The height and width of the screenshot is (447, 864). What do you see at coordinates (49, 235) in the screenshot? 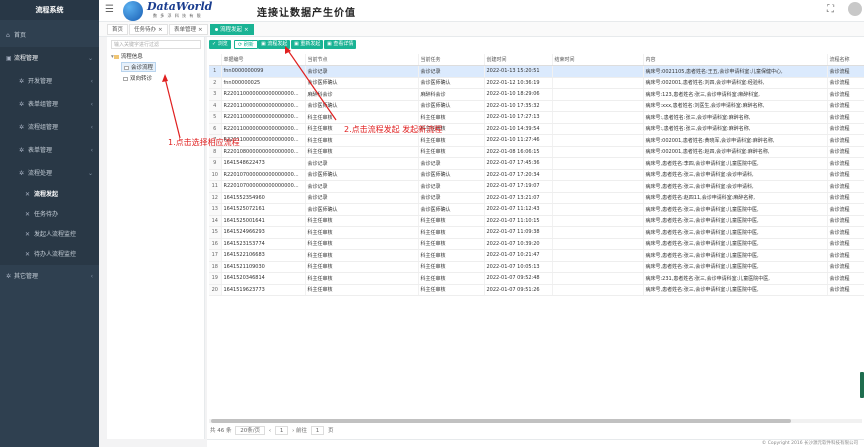
I see `sidebar-item-initiator-monitor: ✕ 发起人流程监控` at bounding box center [49, 235].